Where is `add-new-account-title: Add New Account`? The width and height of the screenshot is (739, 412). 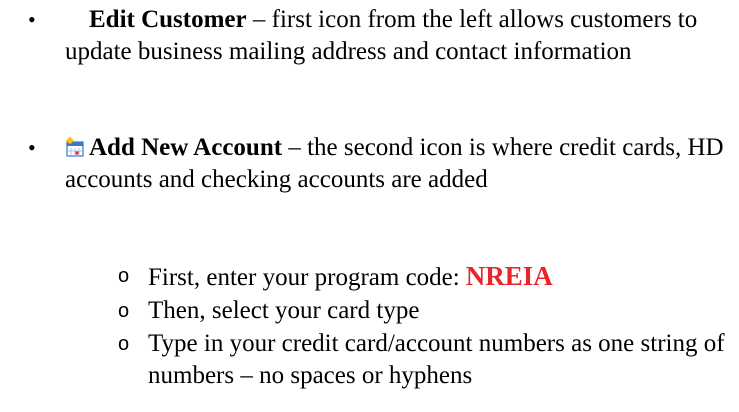 add-new-account-title: Add New Account is located at coordinates (186, 147).